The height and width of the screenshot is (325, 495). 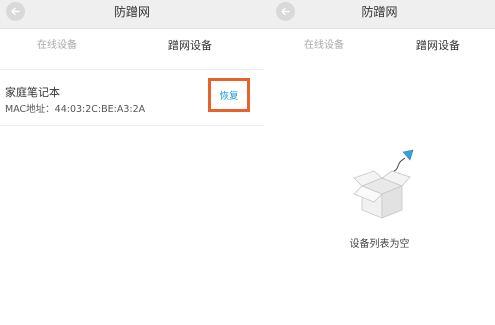 I want to click on empty-state-message: 设备列表为空, so click(x=379, y=244).